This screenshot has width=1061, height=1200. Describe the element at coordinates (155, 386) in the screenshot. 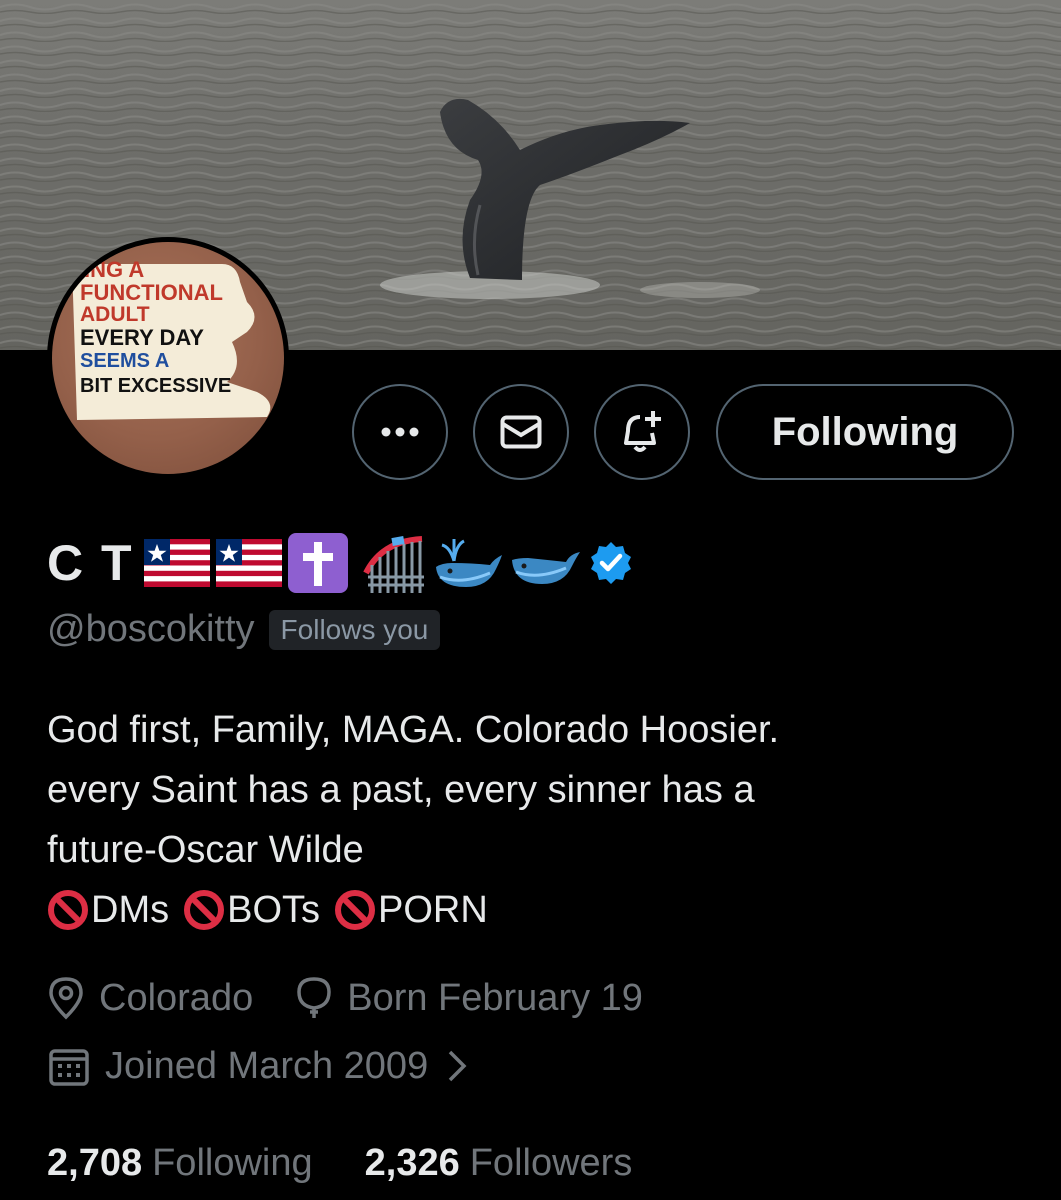

I see `avatar-line-6: BIT EXCESSIVE` at that location.